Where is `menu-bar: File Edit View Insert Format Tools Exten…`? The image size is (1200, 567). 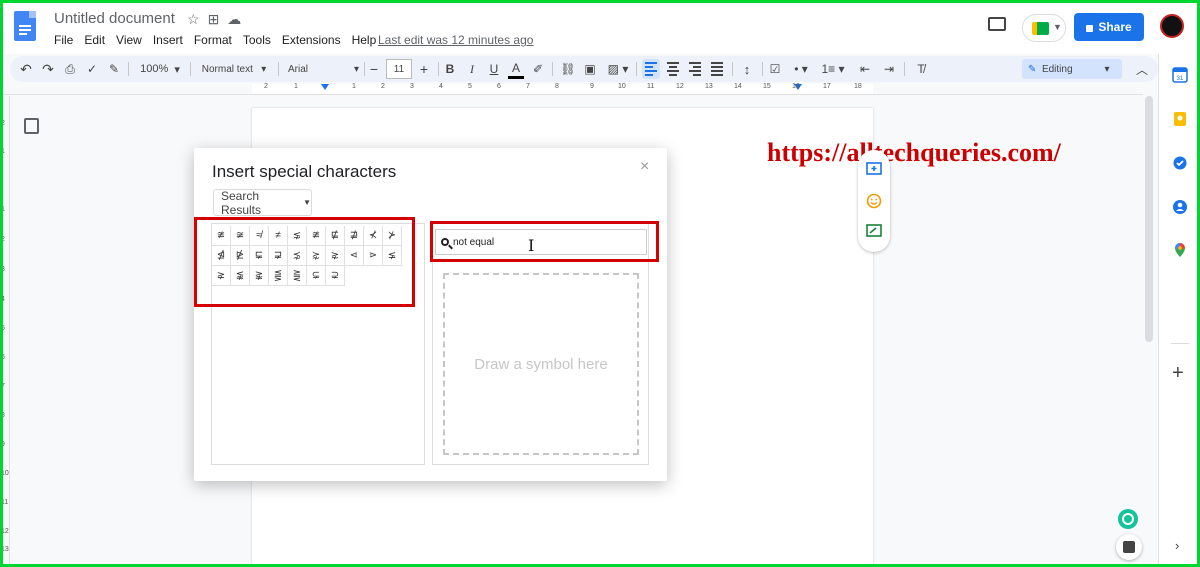 menu-bar: File Edit View Insert Format Tools Exten… is located at coordinates (215, 40).